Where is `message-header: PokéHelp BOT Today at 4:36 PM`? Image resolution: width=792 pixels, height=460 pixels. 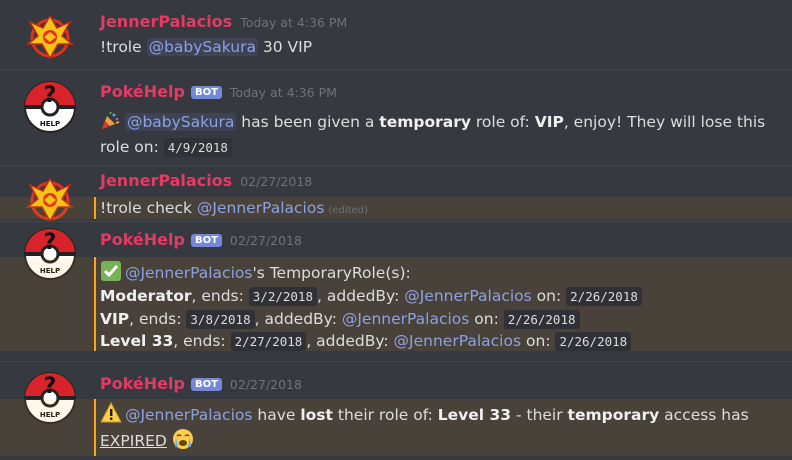 message-header: PokéHelp BOT Today at 4:36 PM is located at coordinates (218, 91).